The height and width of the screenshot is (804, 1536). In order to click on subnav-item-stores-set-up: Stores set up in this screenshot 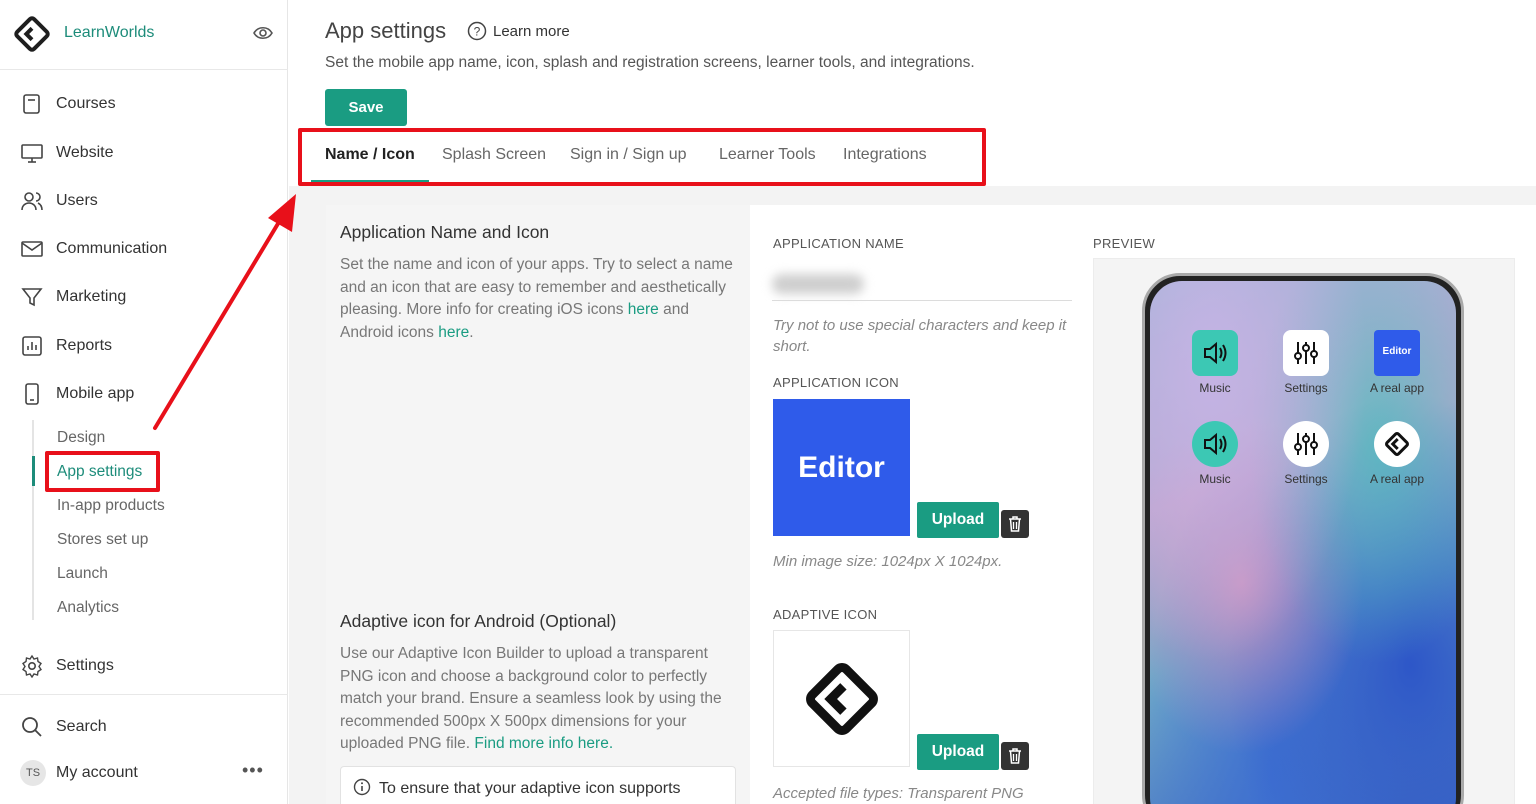, I will do `click(102, 540)`.